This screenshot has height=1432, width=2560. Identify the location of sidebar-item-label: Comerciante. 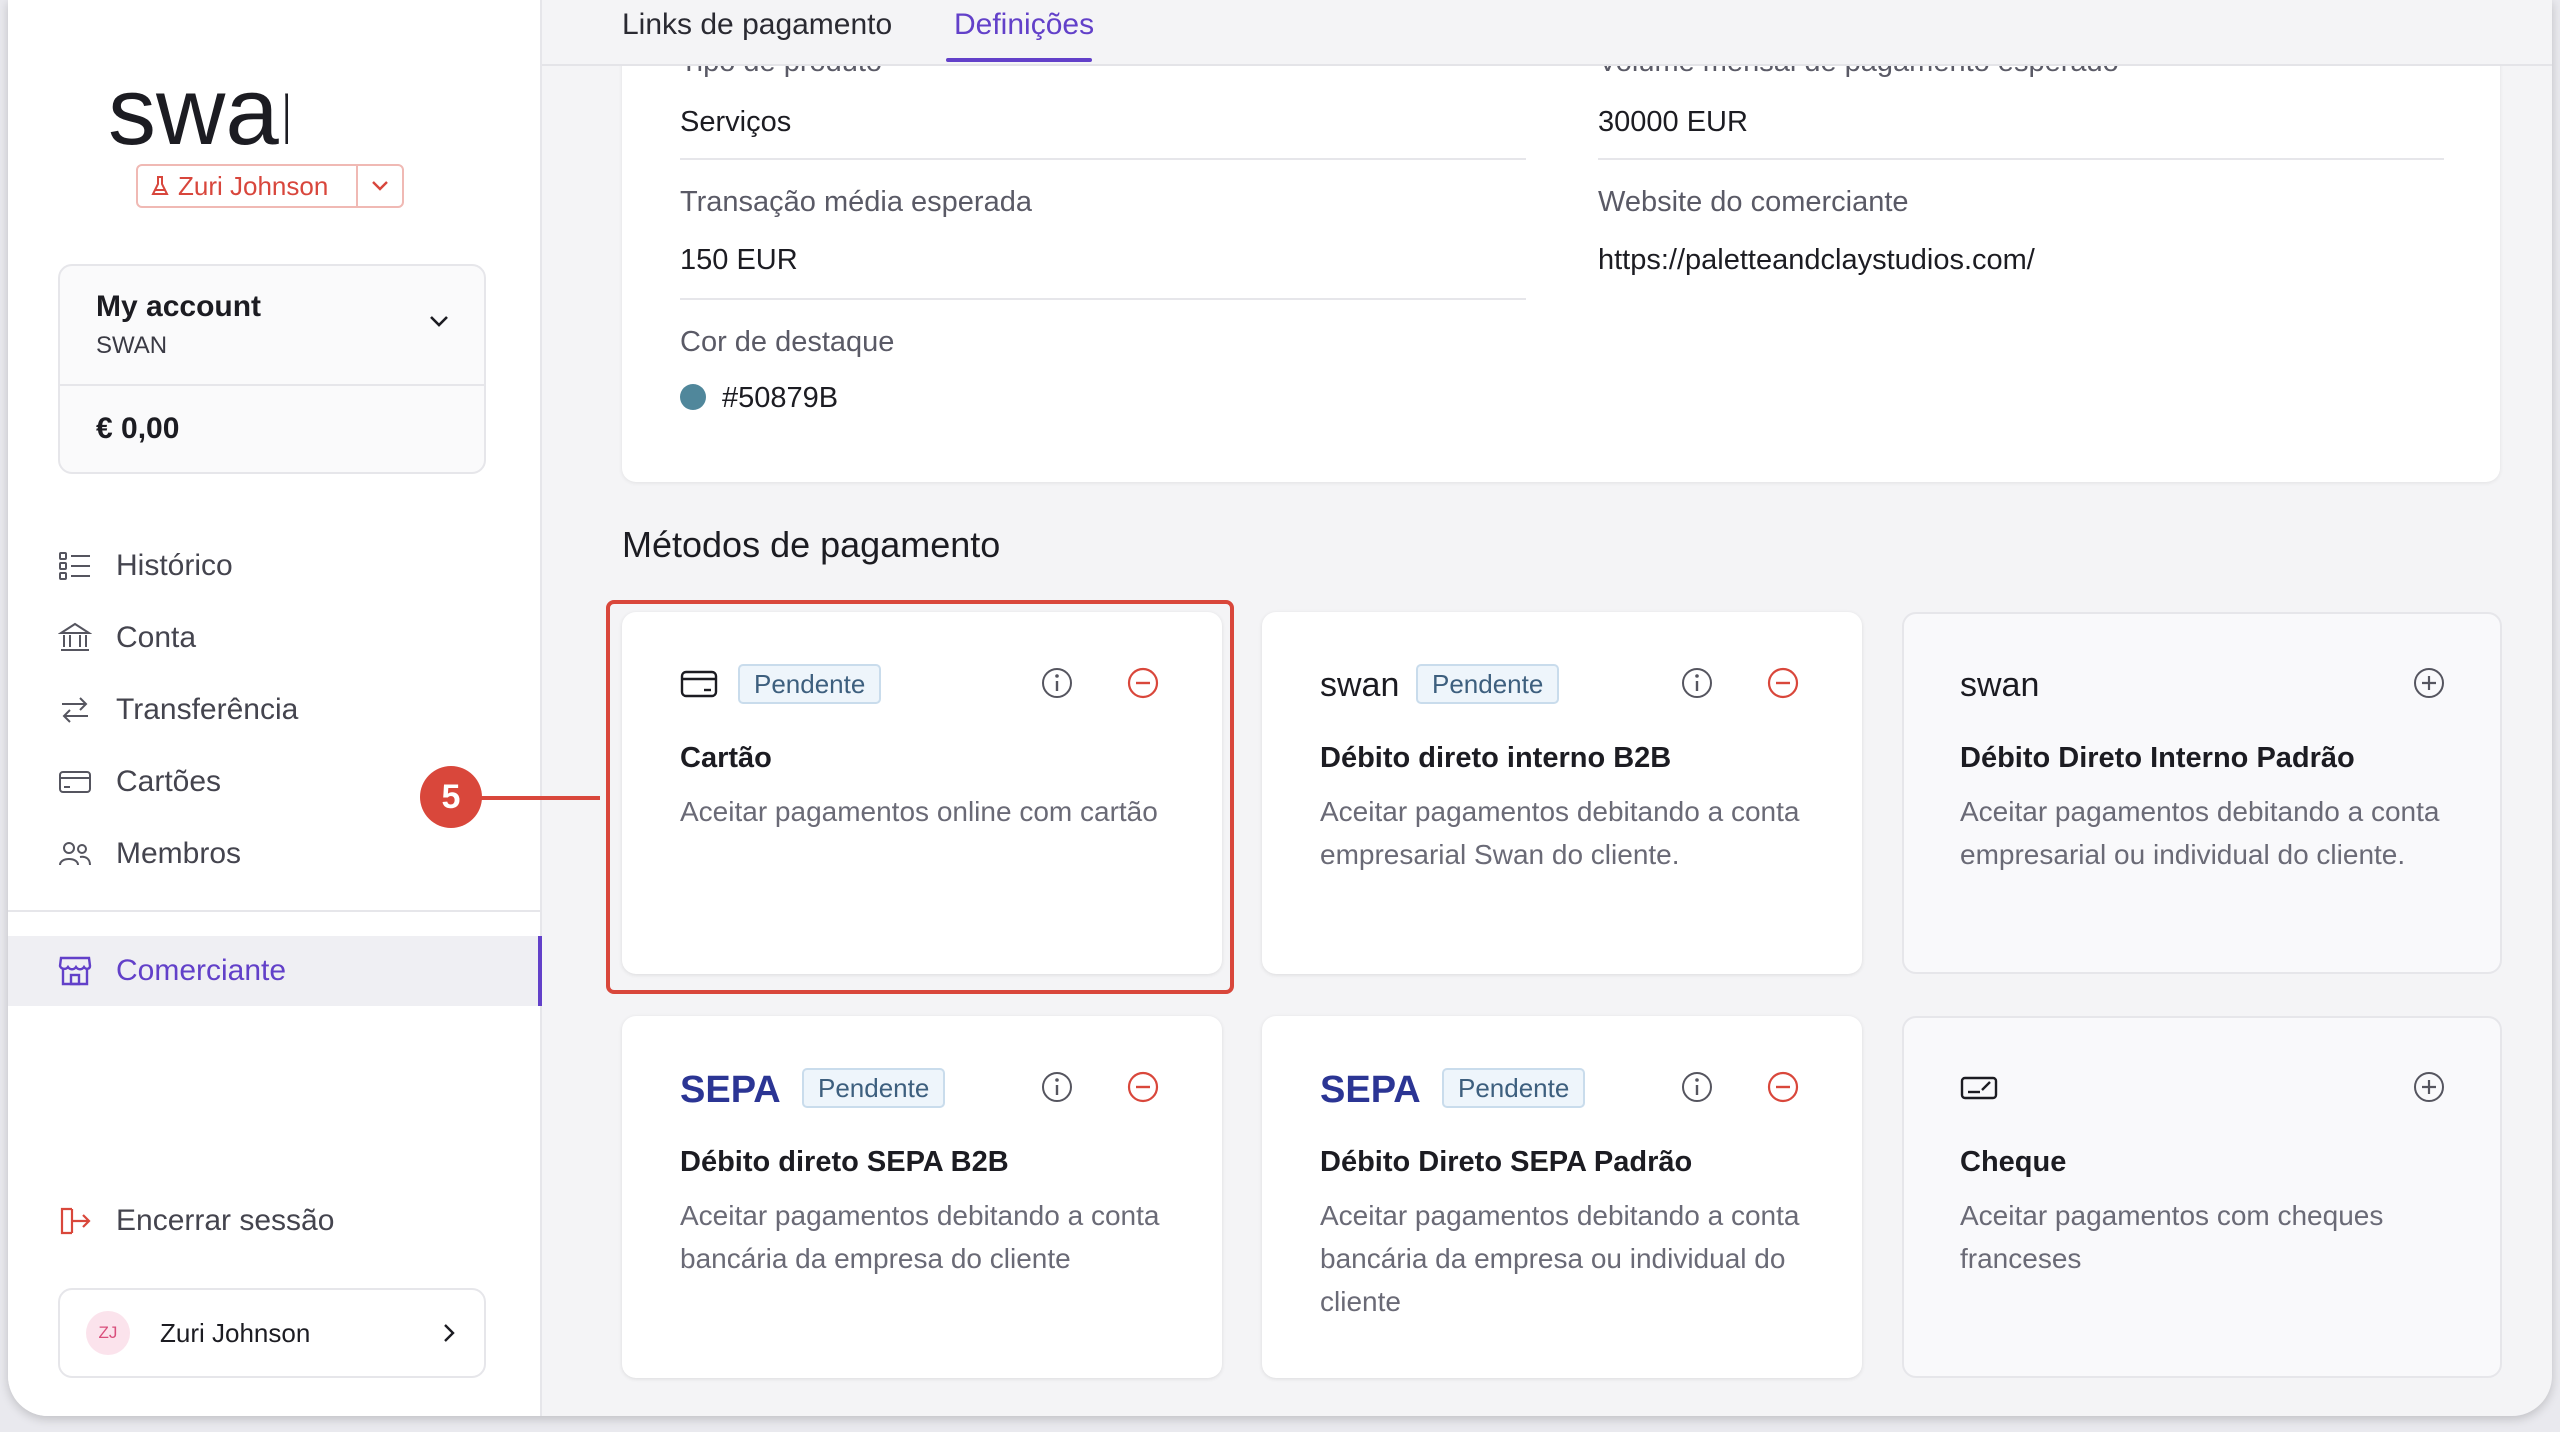
(201, 970).